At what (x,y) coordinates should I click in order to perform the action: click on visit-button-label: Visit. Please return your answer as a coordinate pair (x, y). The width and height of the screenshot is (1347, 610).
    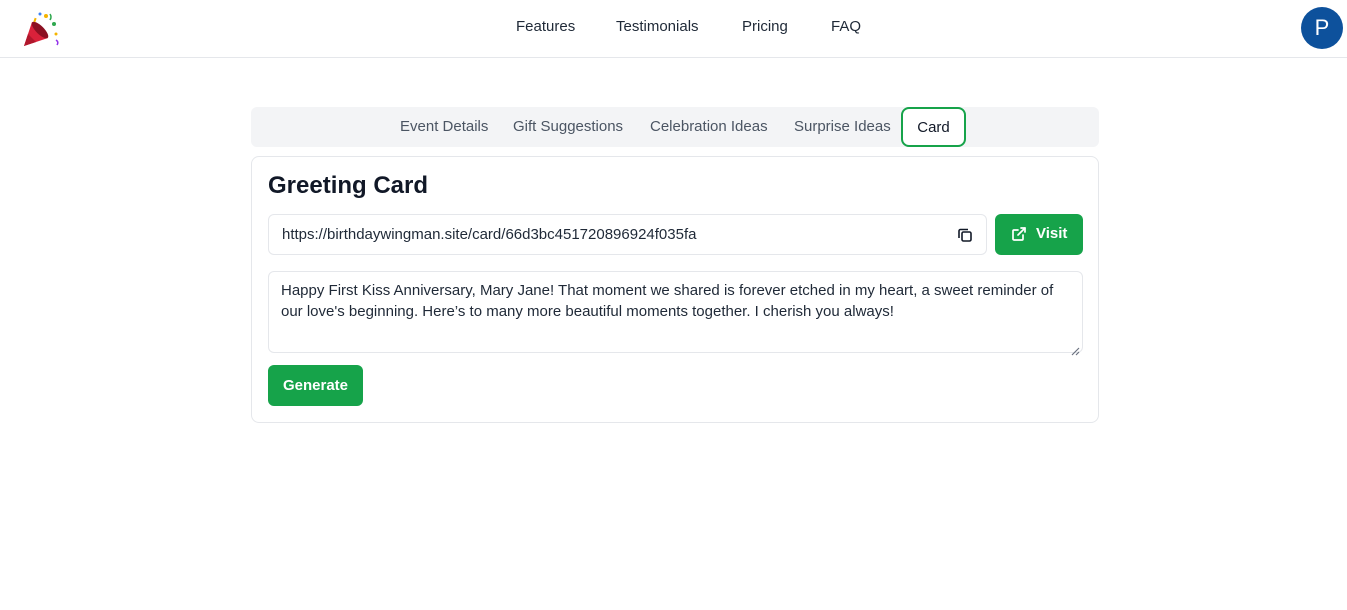
    Looking at the image, I should click on (1052, 233).